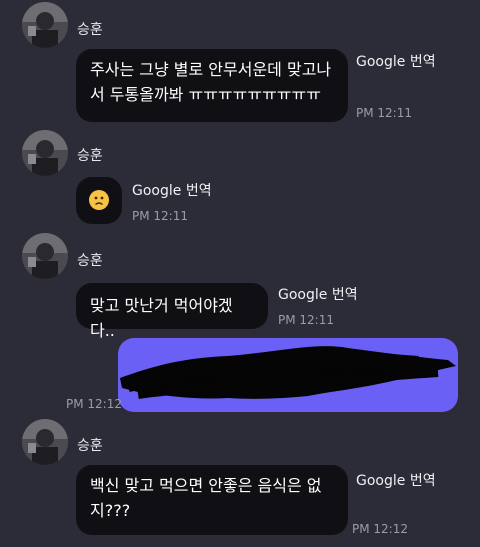 Image resolution: width=480 pixels, height=547 pixels. What do you see at coordinates (161, 318) in the screenshot?
I see `message-text-line: 맞고 맛난거 먹어야겠다..` at bounding box center [161, 318].